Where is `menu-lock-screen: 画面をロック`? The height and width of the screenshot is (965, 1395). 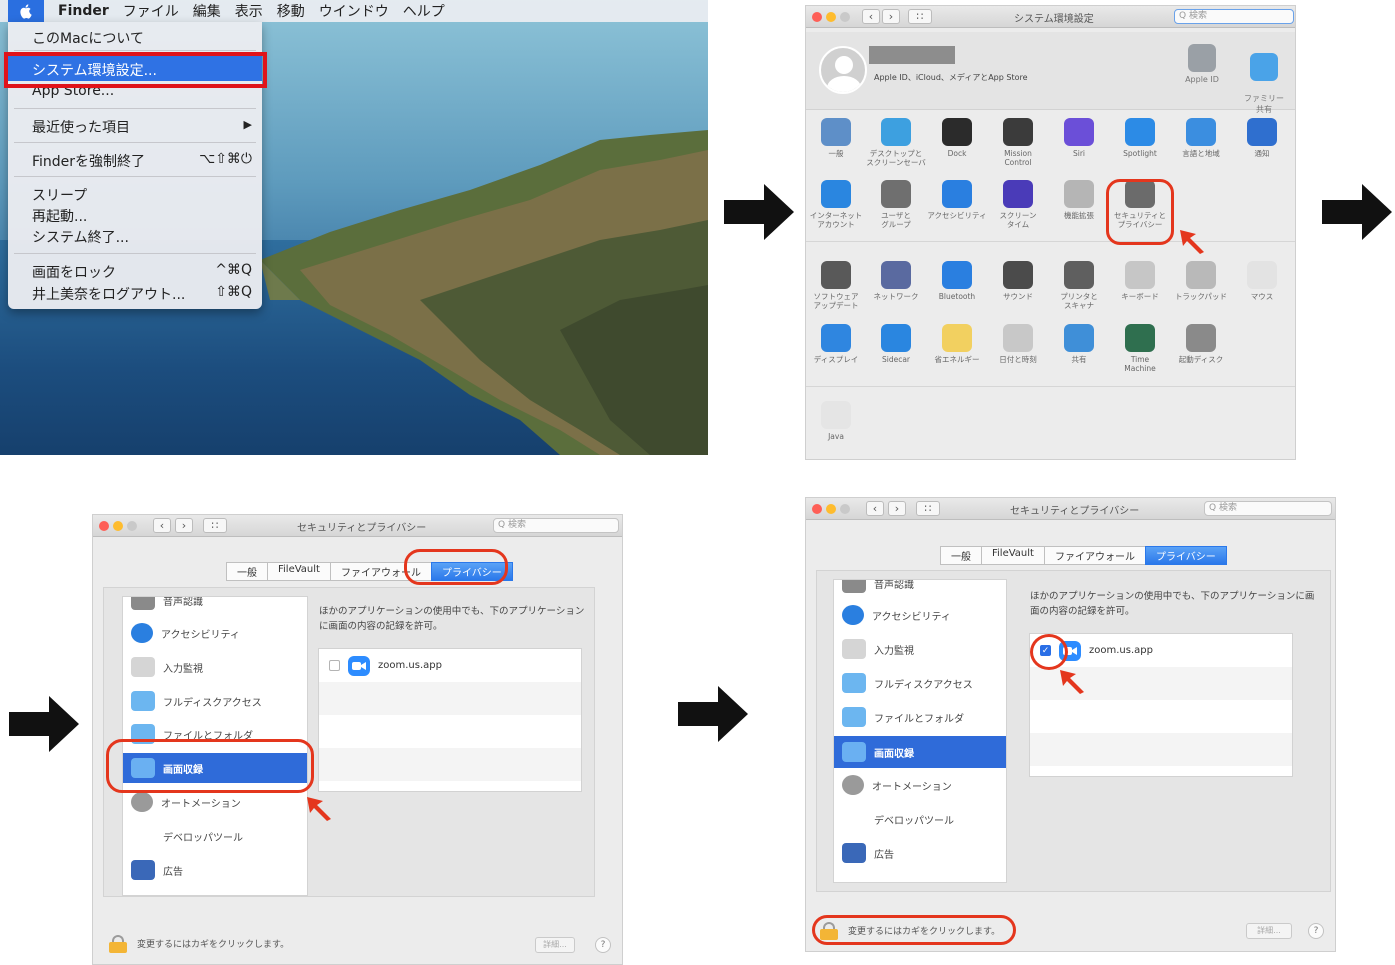 menu-lock-screen: 画面をロック is located at coordinates (74, 272).